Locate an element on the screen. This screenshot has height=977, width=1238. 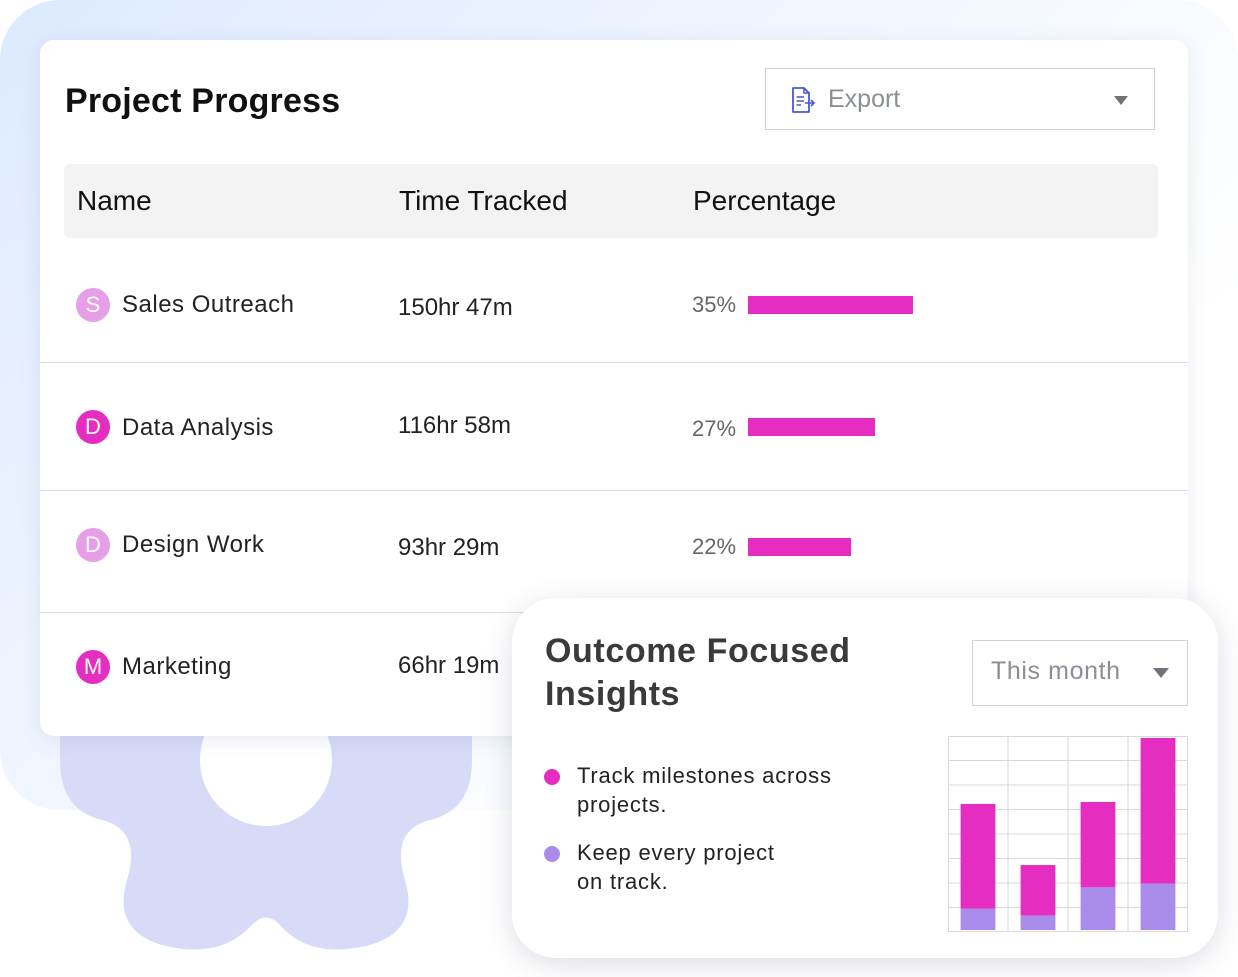
table-header: Name Time Tracked Percentage is located at coordinates (611, 201).